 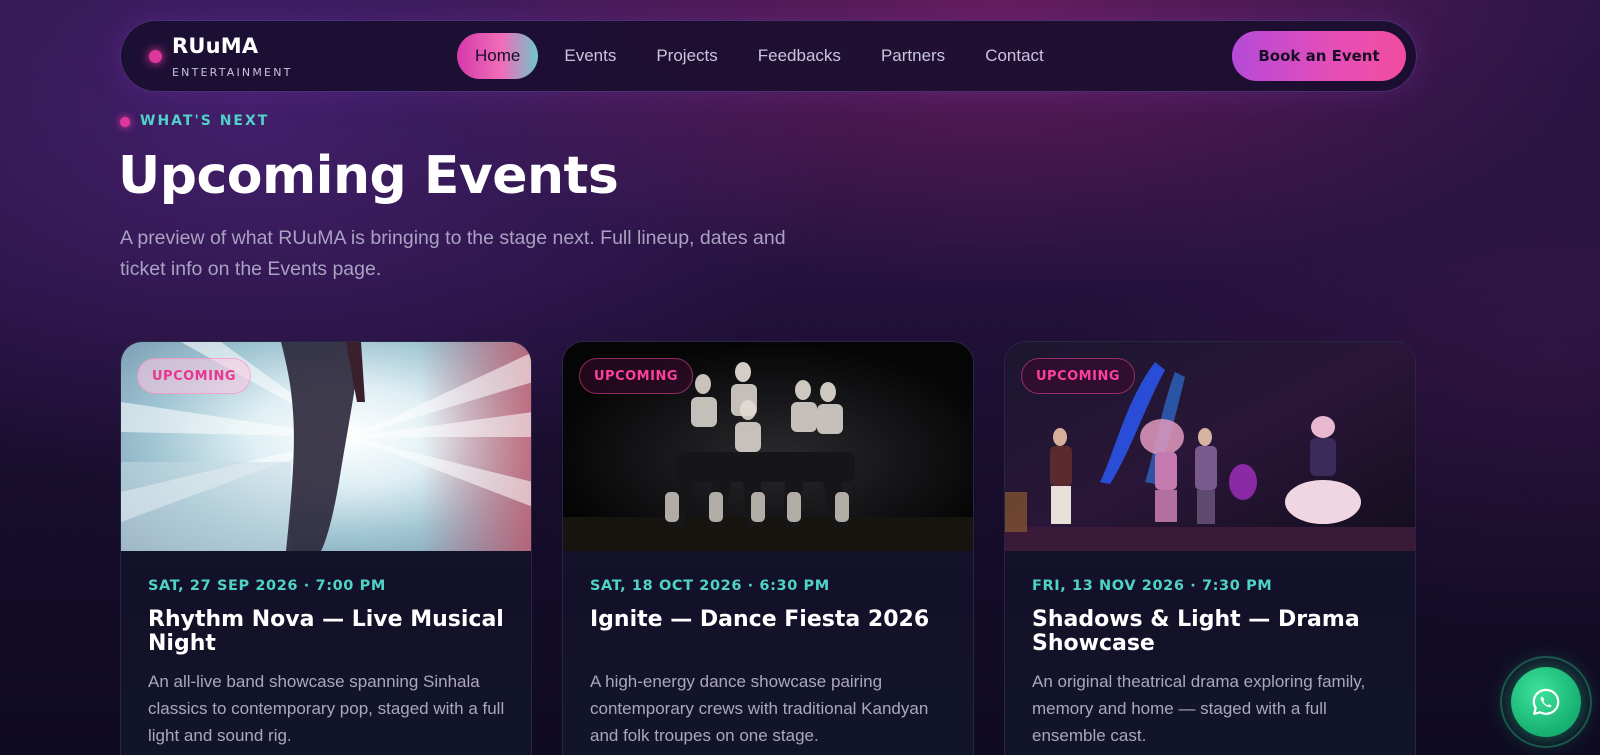 I want to click on nav-item-home: Home, so click(x=498, y=56).